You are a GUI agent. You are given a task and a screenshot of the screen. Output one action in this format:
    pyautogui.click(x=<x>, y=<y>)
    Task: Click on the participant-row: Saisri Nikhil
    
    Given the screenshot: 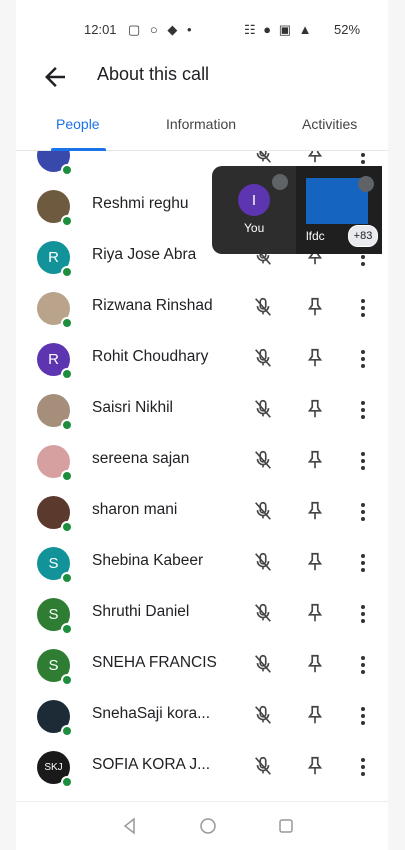 What is the action you would take?
    pyautogui.click(x=202, y=410)
    